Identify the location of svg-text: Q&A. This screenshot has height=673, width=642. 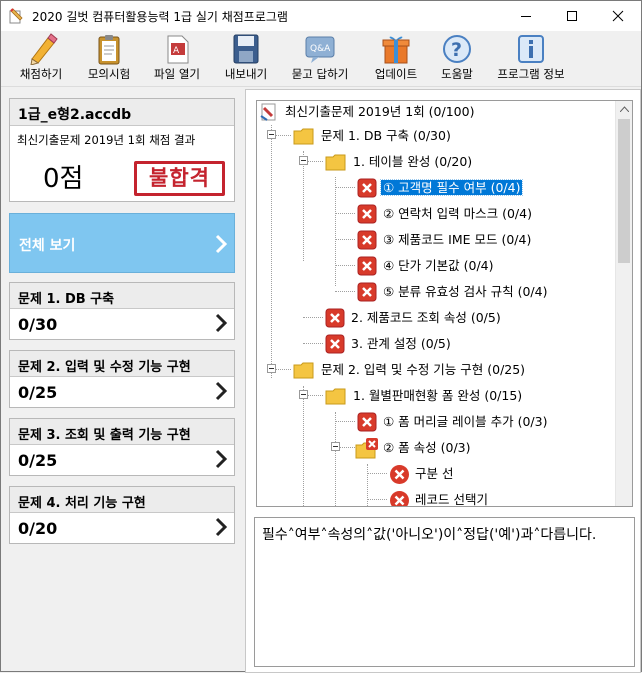
(320, 49).